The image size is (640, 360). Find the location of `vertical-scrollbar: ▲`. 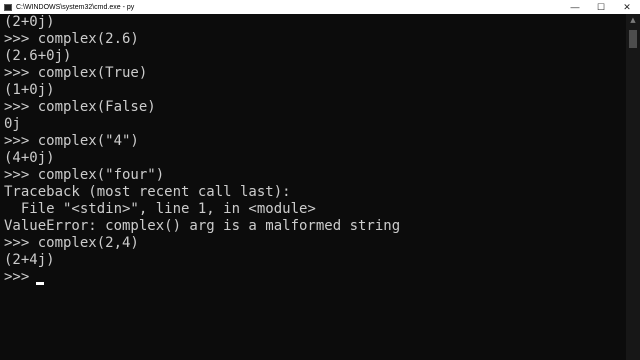

vertical-scrollbar: ▲ is located at coordinates (633, 187).